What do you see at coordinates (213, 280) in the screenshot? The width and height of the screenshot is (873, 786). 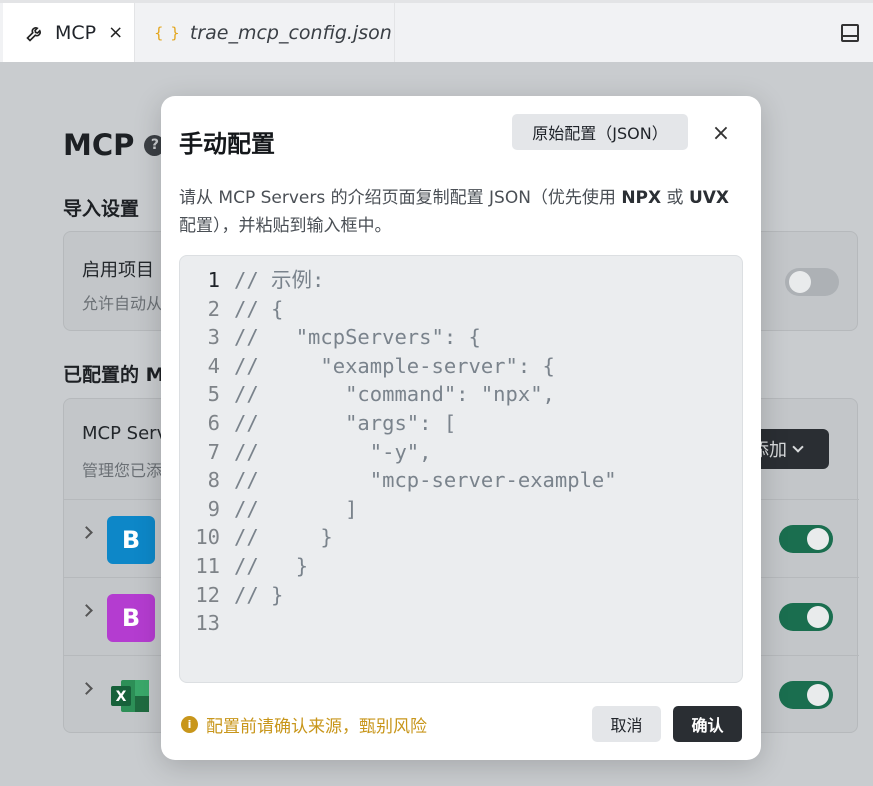 I see `line-number: 1` at bounding box center [213, 280].